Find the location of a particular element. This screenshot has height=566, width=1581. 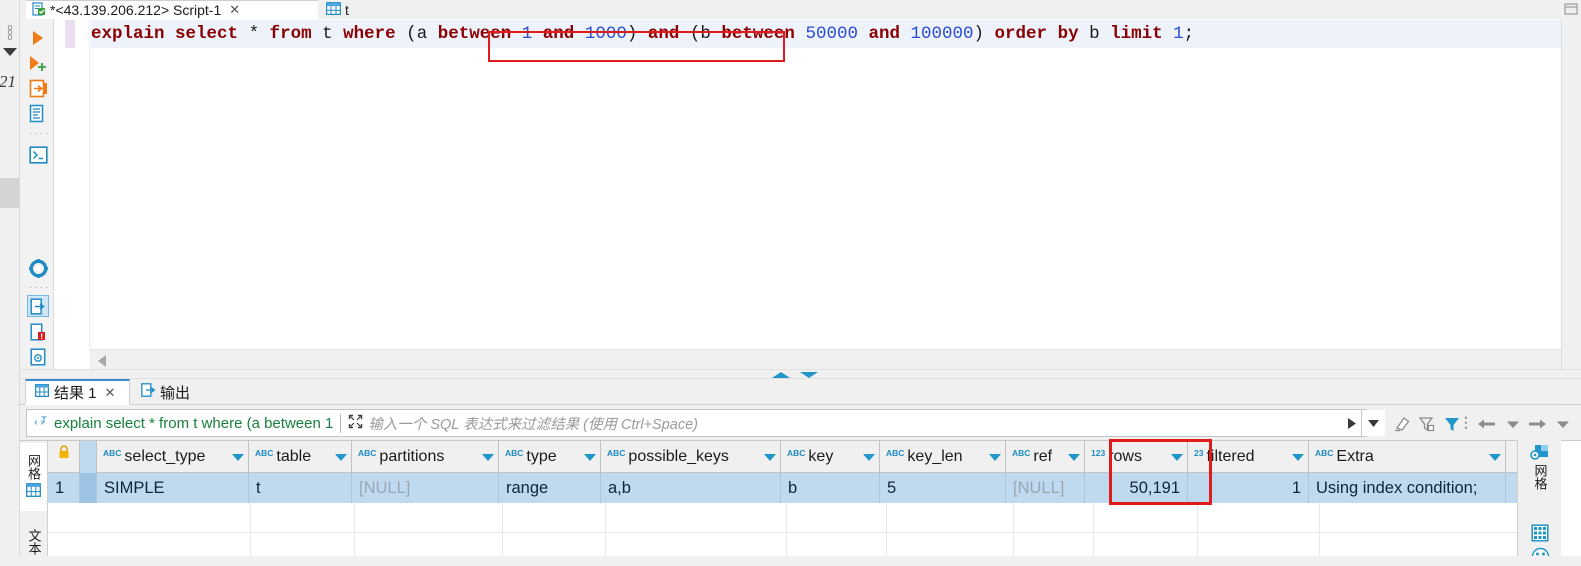

cell-value: 5 is located at coordinates (892, 487).